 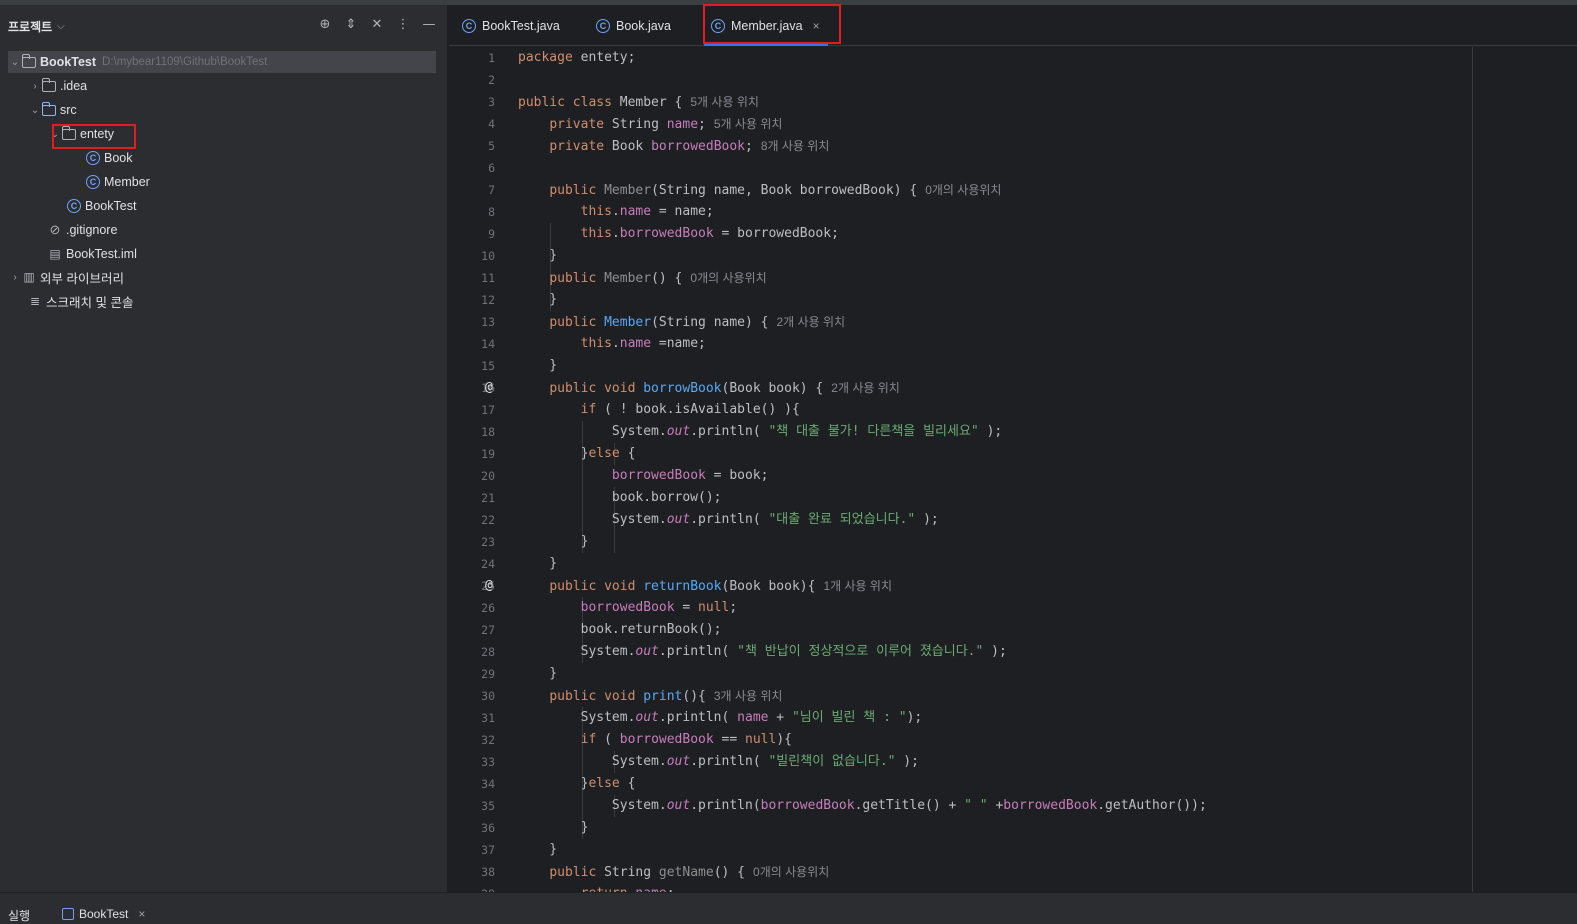 What do you see at coordinates (325, 25) in the screenshot?
I see `target-icon: ⊕` at bounding box center [325, 25].